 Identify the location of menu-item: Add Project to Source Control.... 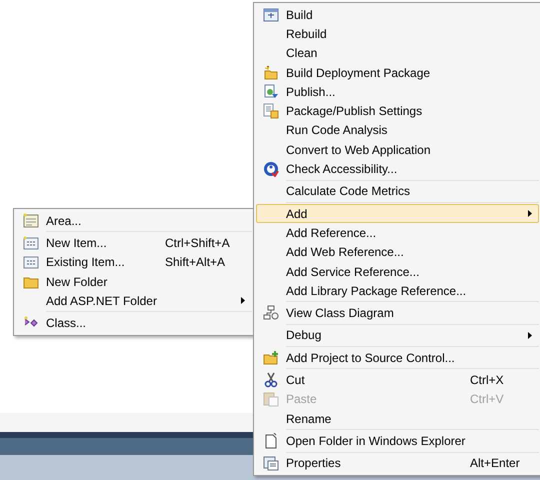
(397, 358).